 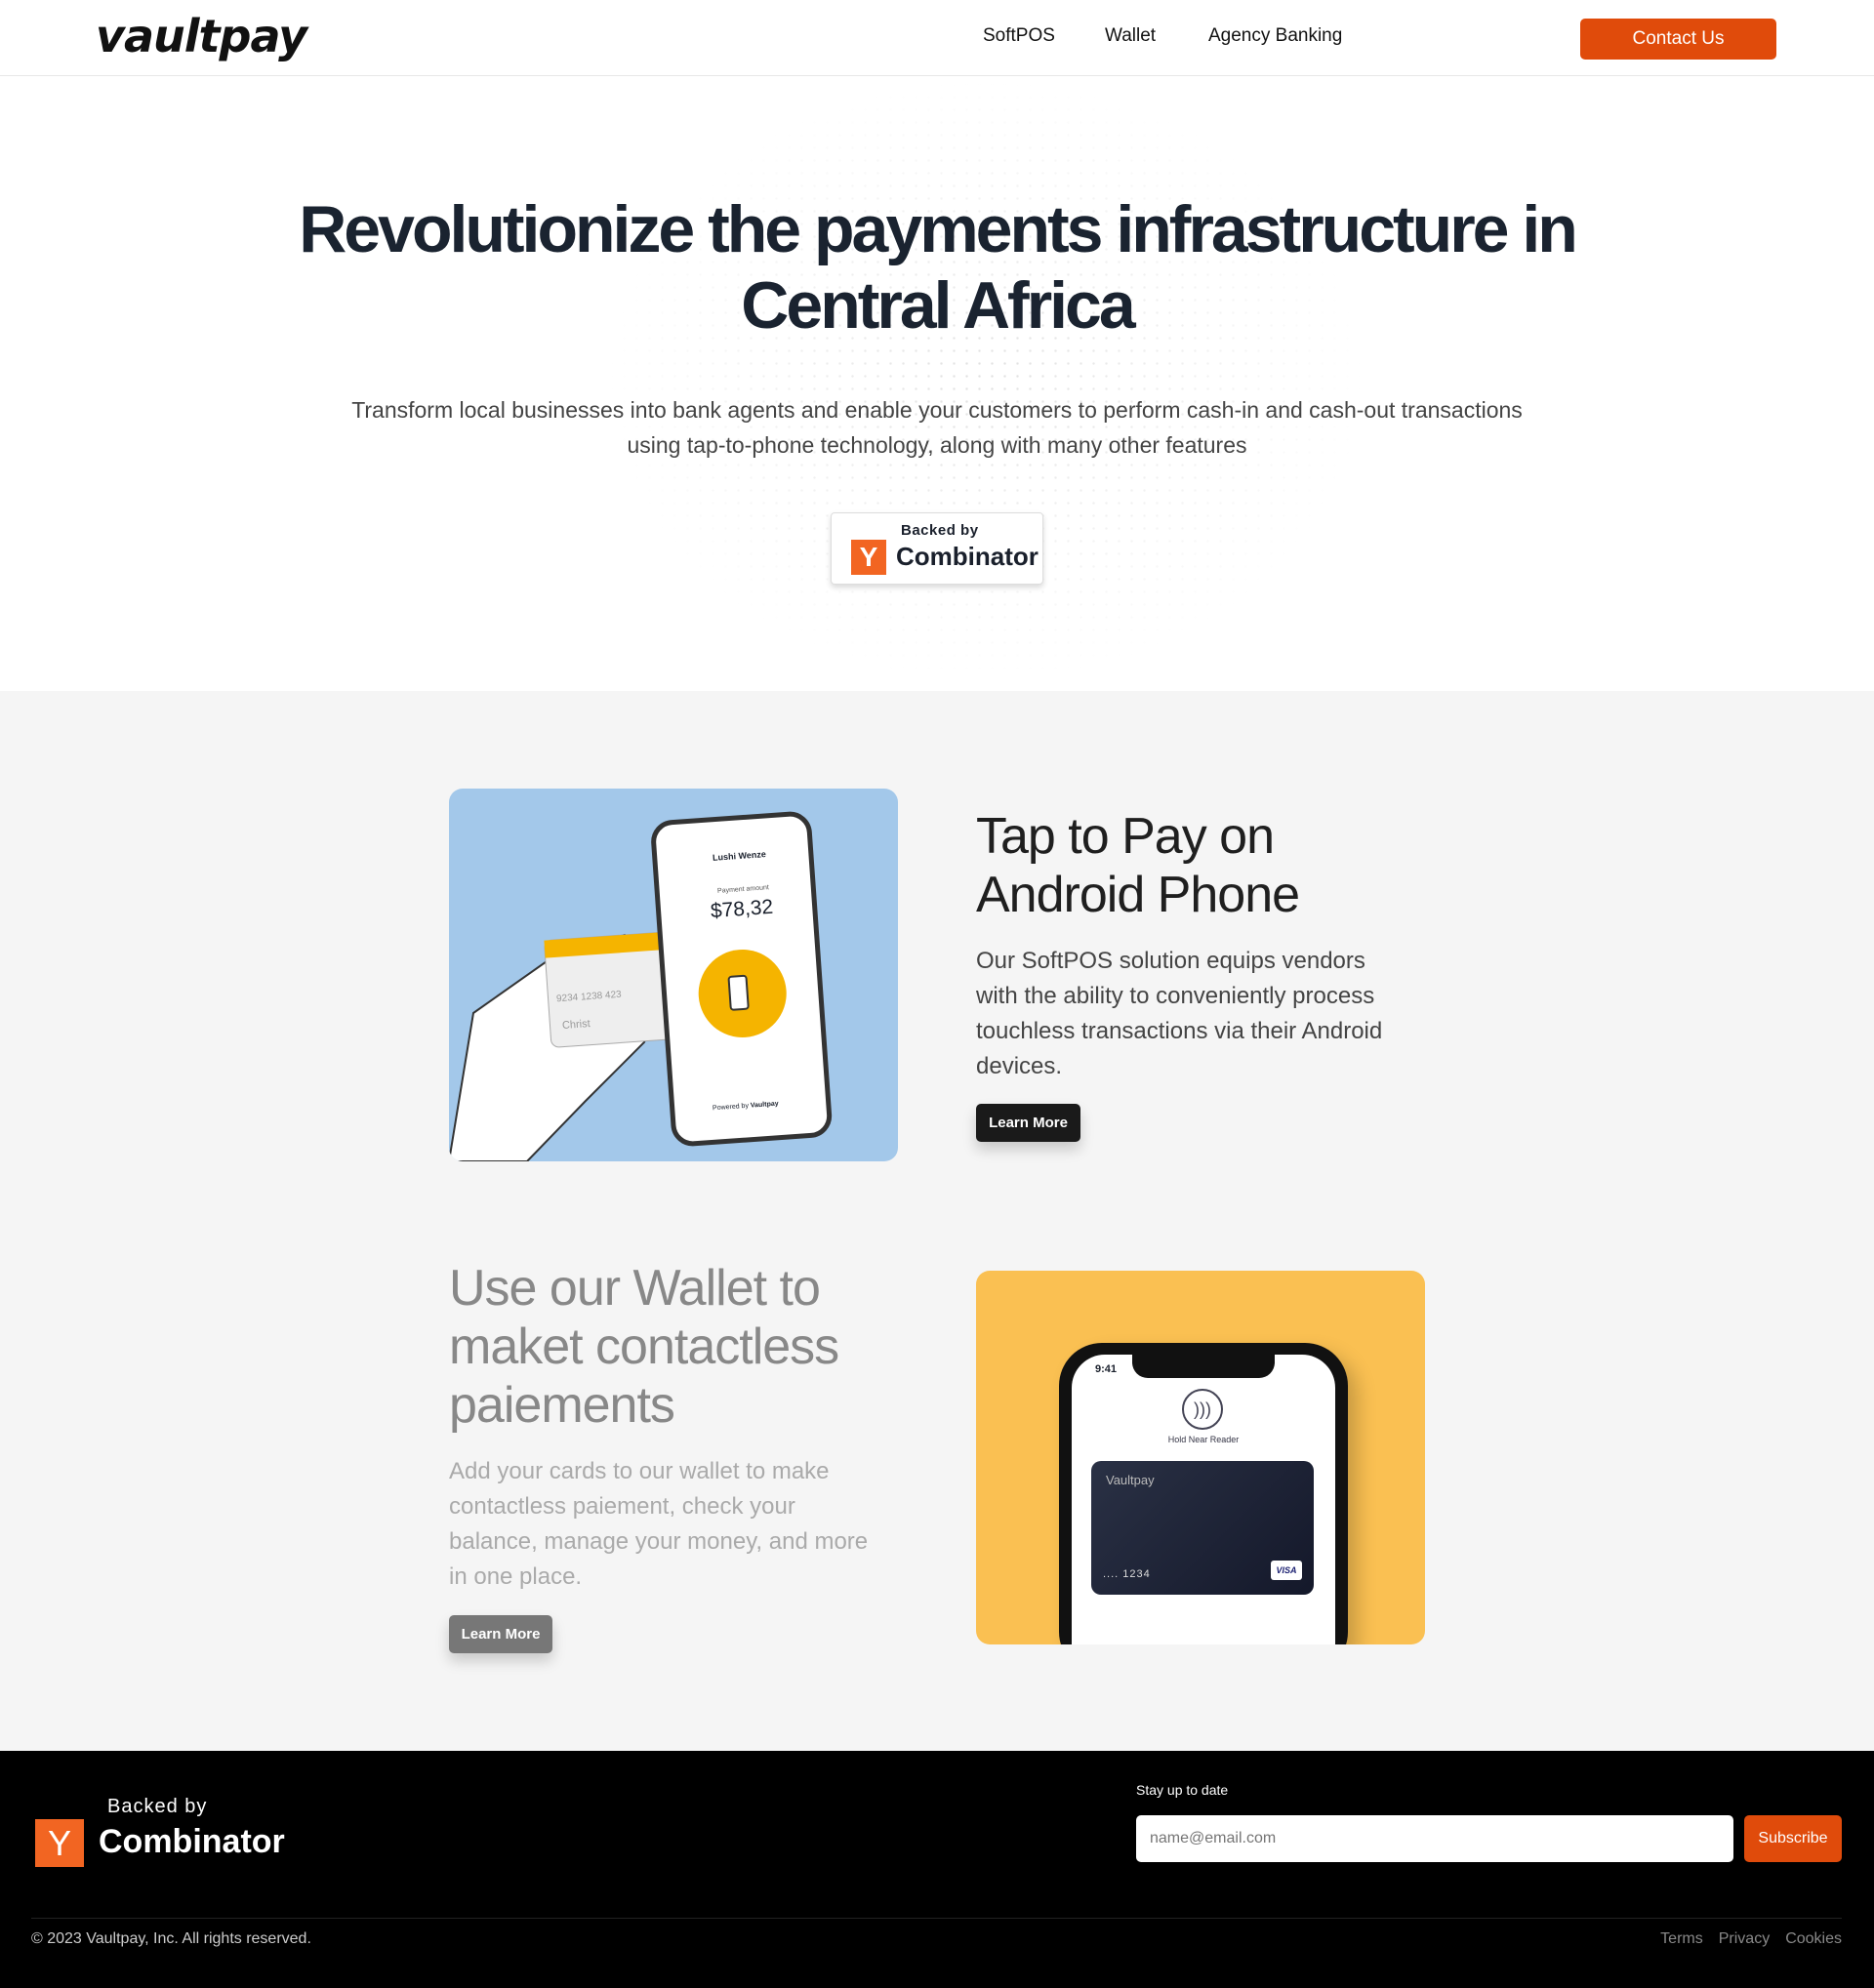 I want to click on nav-softpos: SoftPOS, so click(x=1019, y=36).